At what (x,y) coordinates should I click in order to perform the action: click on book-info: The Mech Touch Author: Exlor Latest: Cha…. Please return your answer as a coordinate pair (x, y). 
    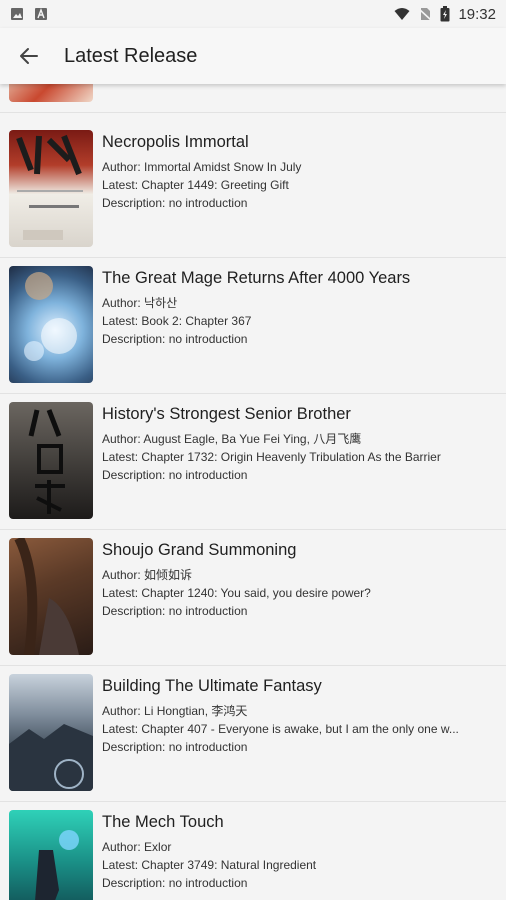
    Looking at the image, I should click on (299, 852).